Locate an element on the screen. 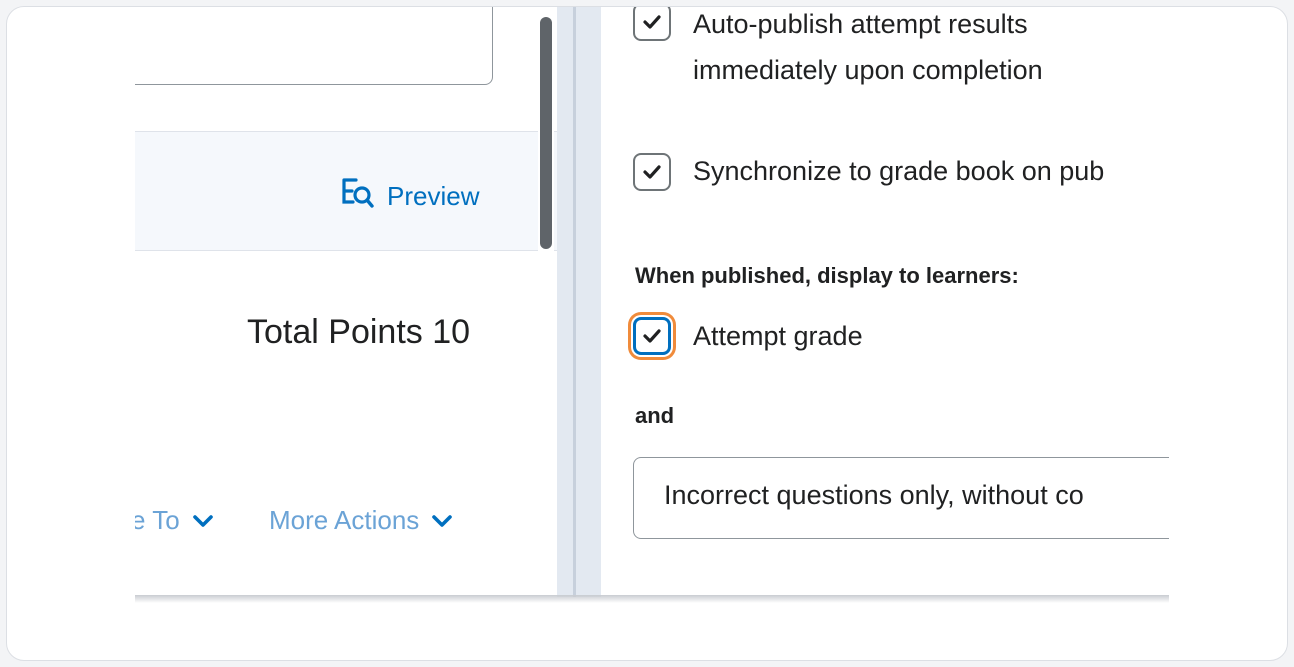 This screenshot has width=1294, height=667. sync-gradebook-option: Synchronize to grade book on pub is located at coordinates (868, 173).